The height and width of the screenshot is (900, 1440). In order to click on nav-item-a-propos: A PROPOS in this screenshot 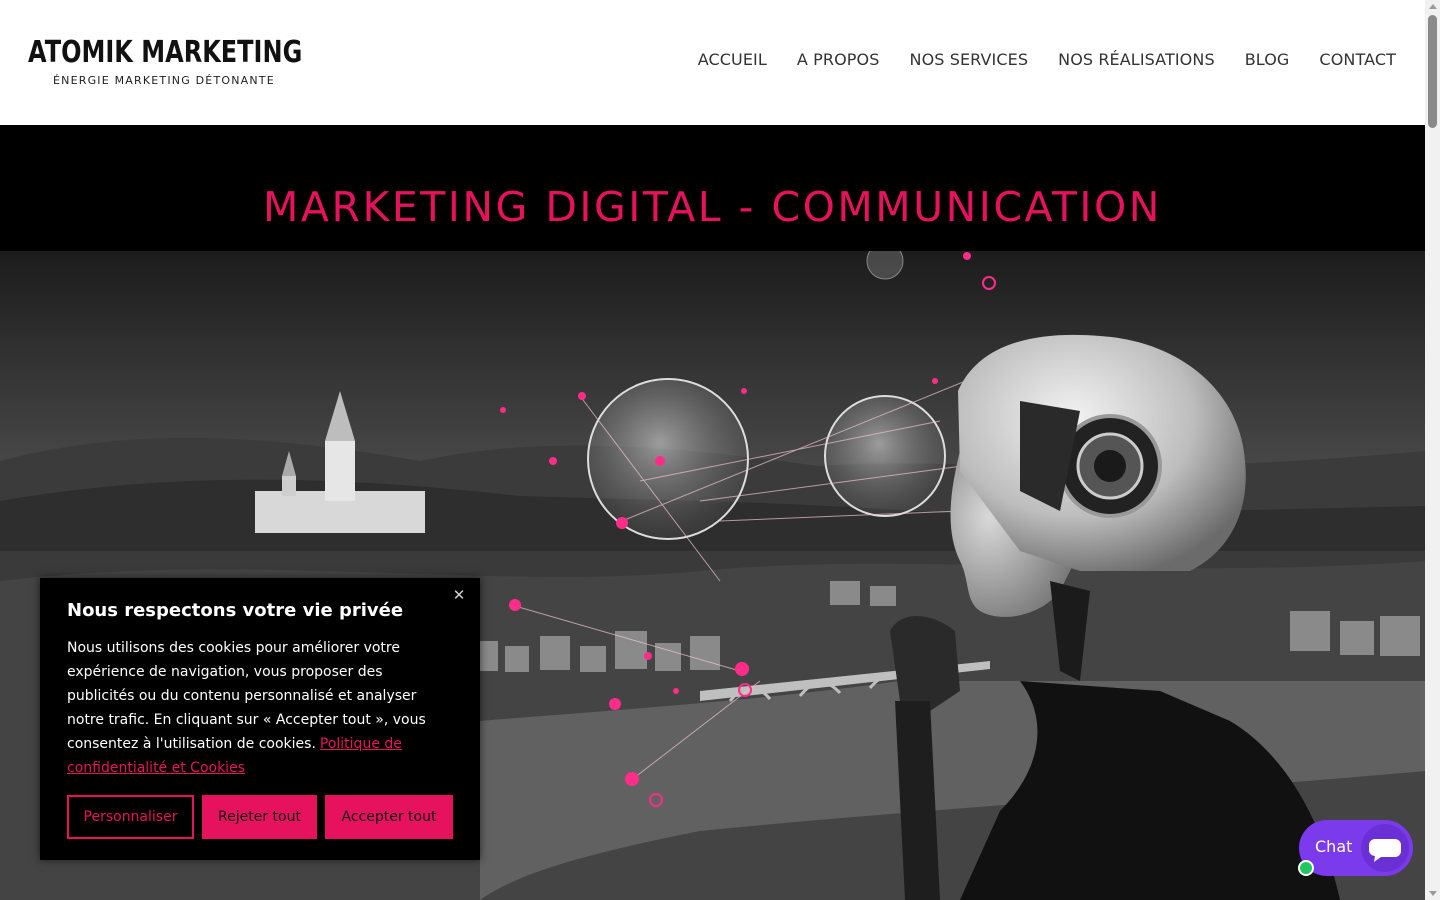, I will do `click(838, 60)`.